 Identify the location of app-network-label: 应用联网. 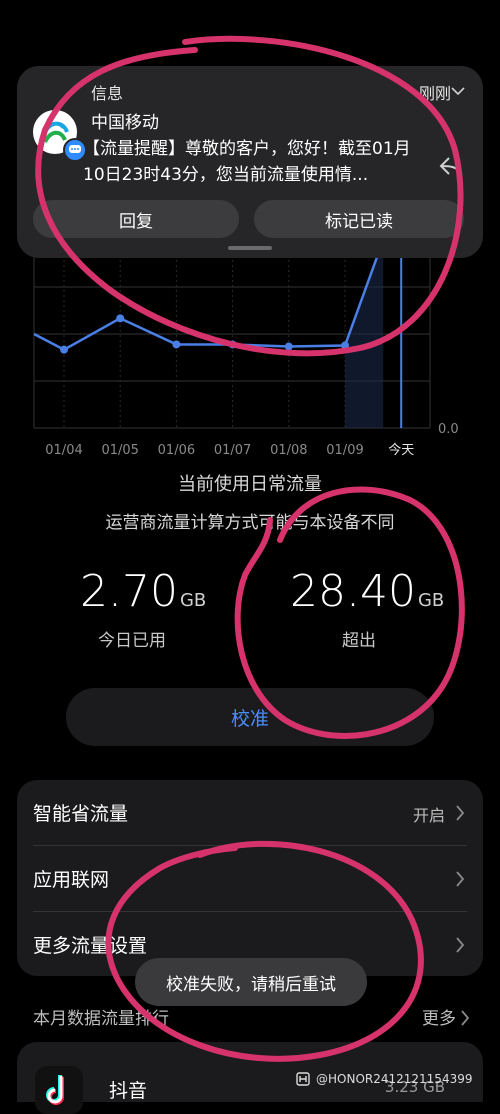
(71, 880).